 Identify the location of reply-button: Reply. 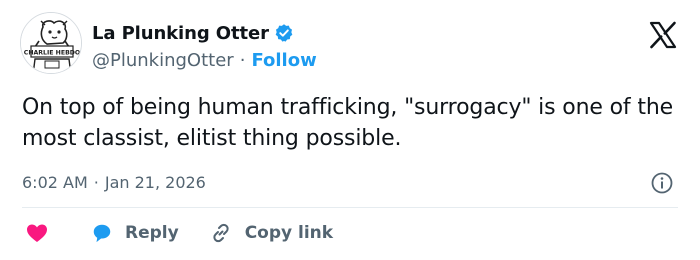
(135, 233).